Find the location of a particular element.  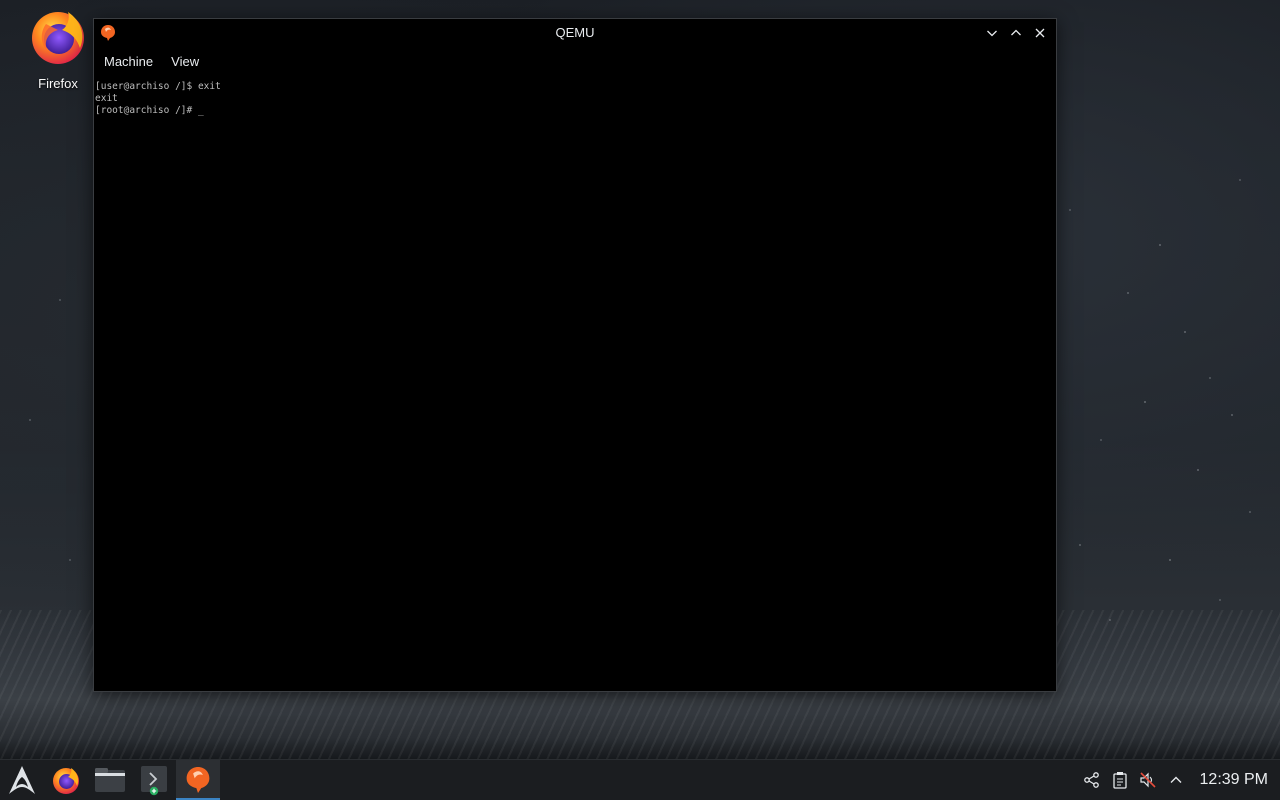

tray-volume is located at coordinates (1148, 780).